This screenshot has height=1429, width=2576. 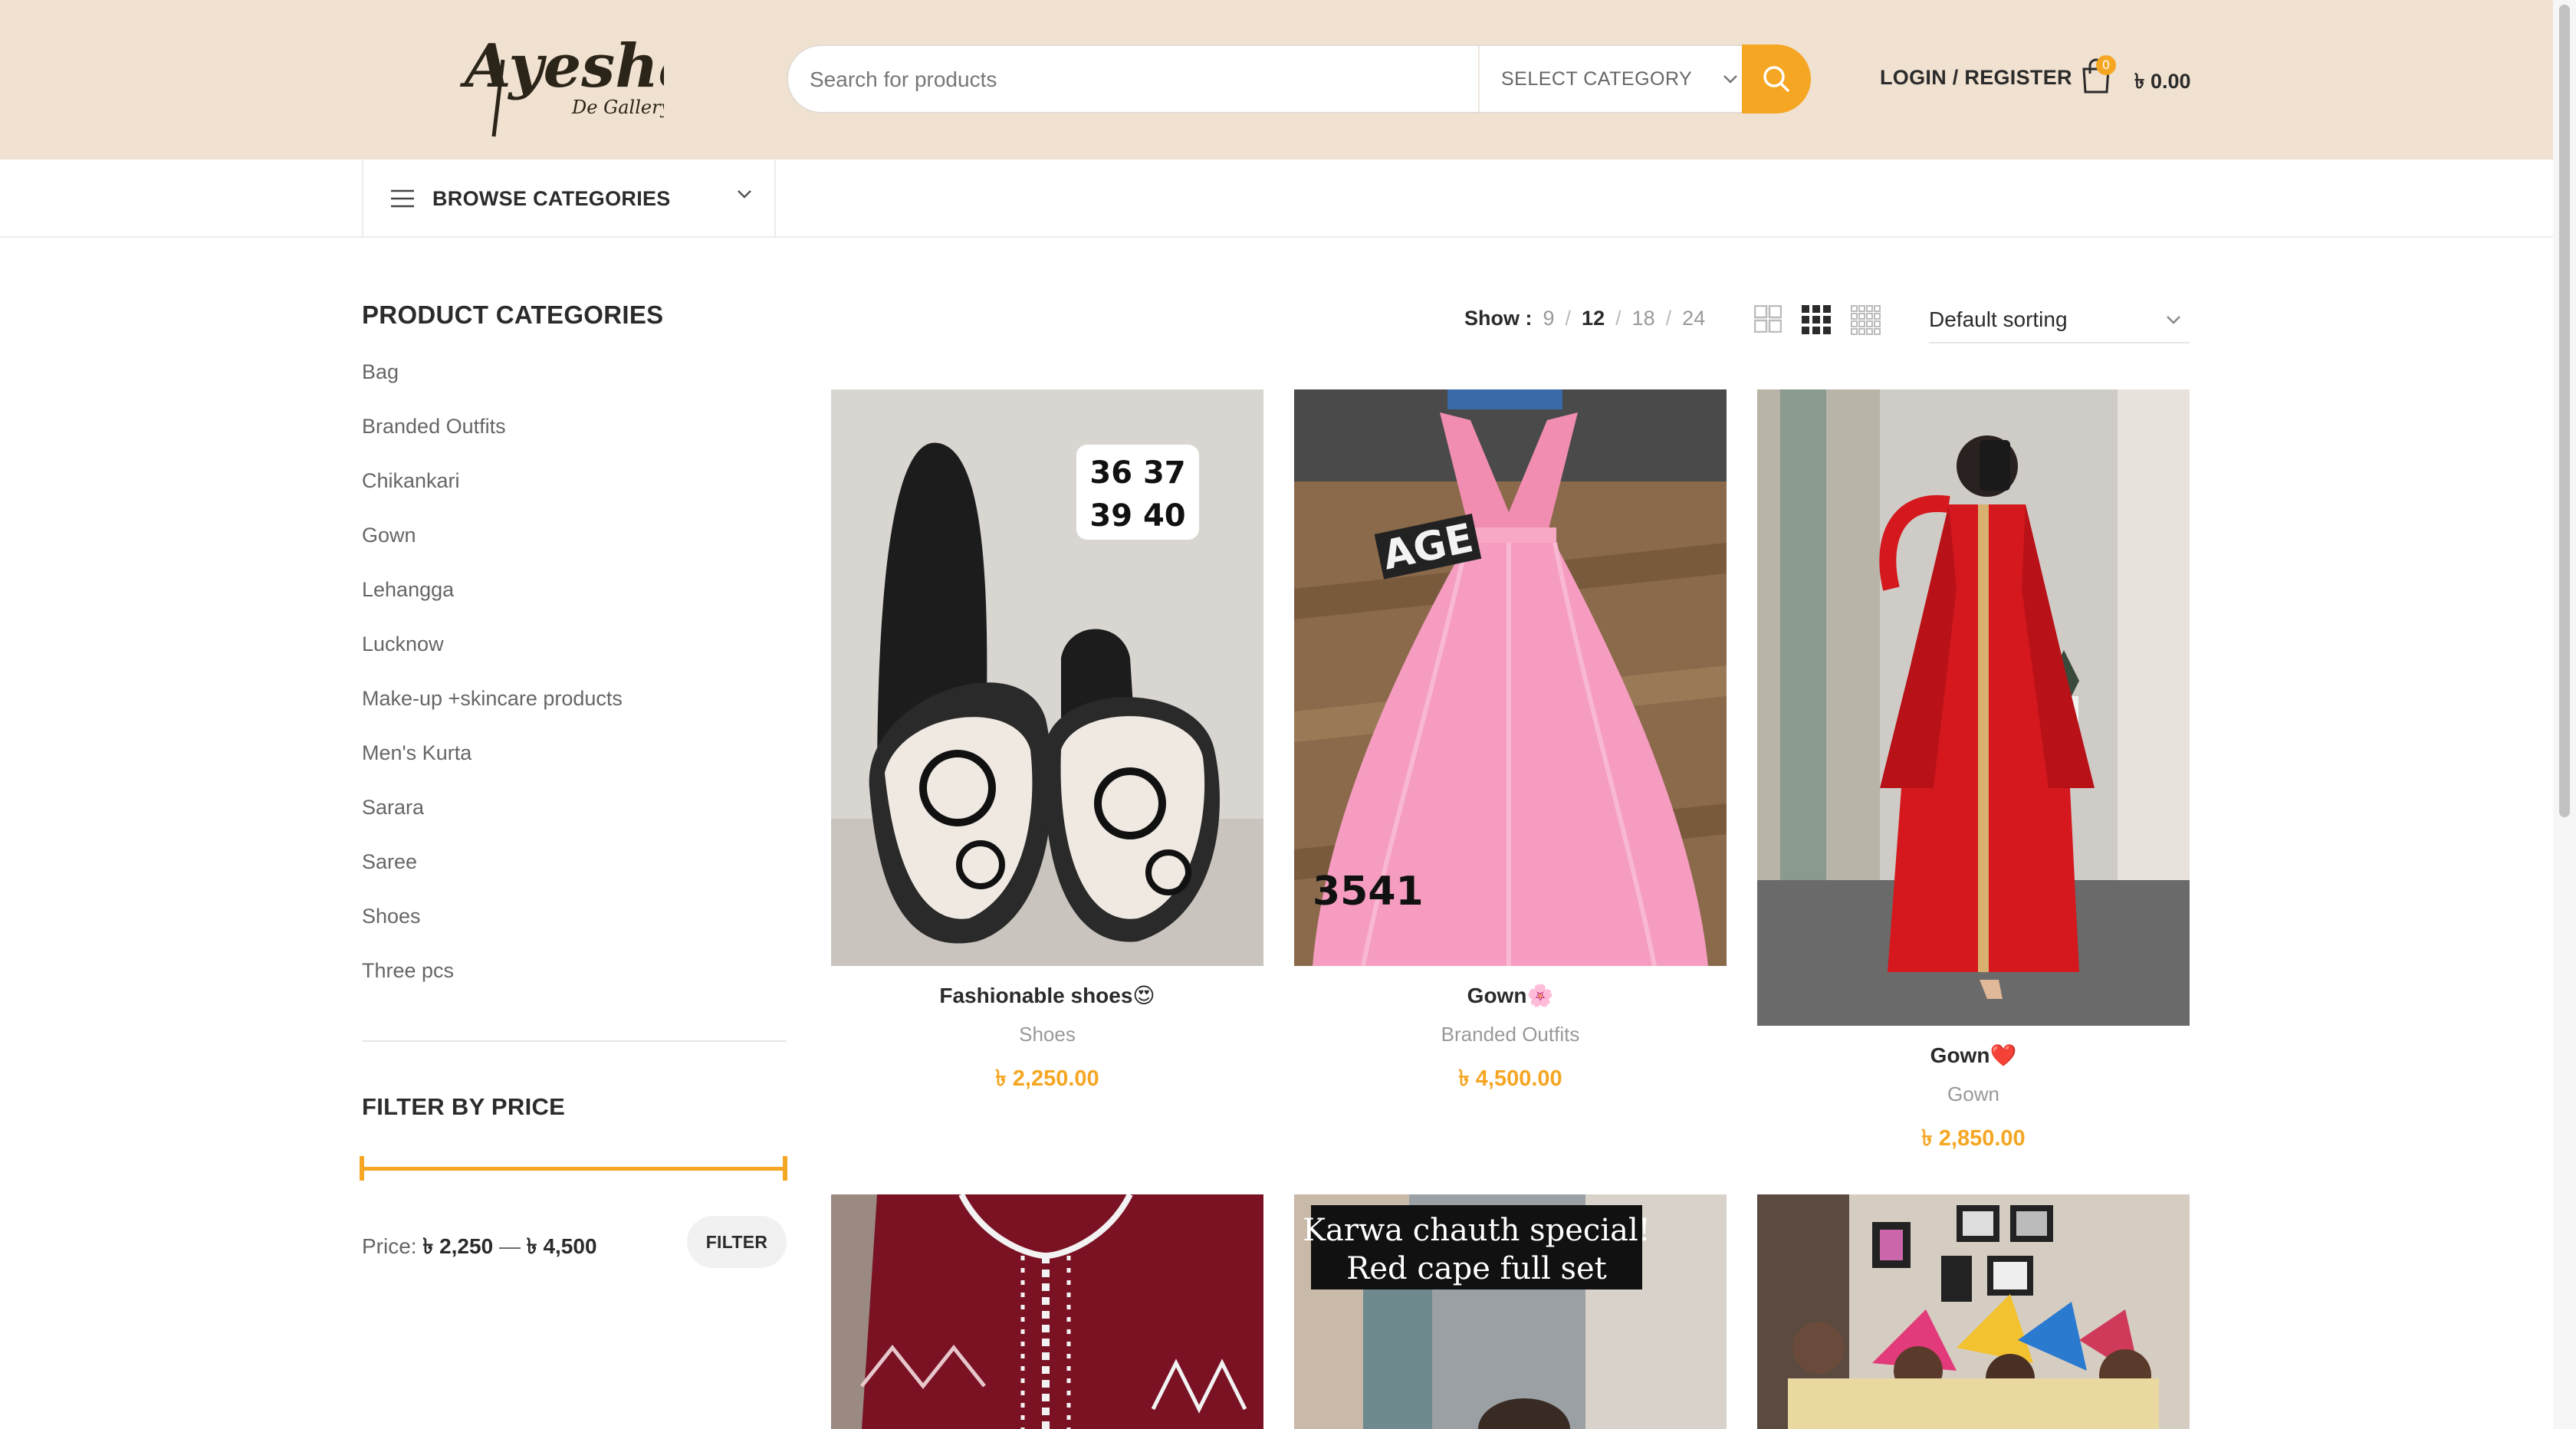 I want to click on search-button, so click(x=1777, y=78).